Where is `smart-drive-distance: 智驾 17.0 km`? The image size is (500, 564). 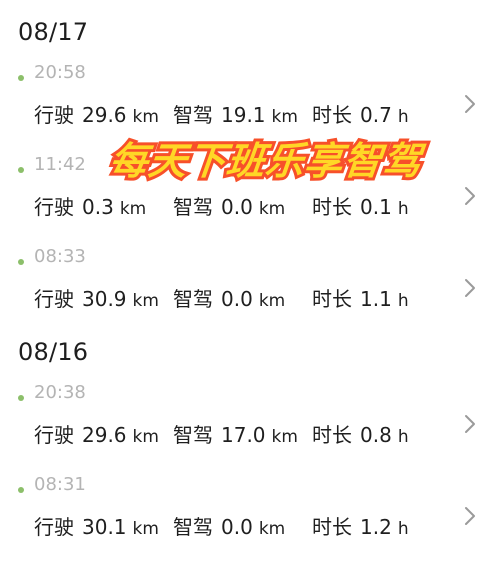
smart-drive-distance: 智驾 17.0 km is located at coordinates (235, 433).